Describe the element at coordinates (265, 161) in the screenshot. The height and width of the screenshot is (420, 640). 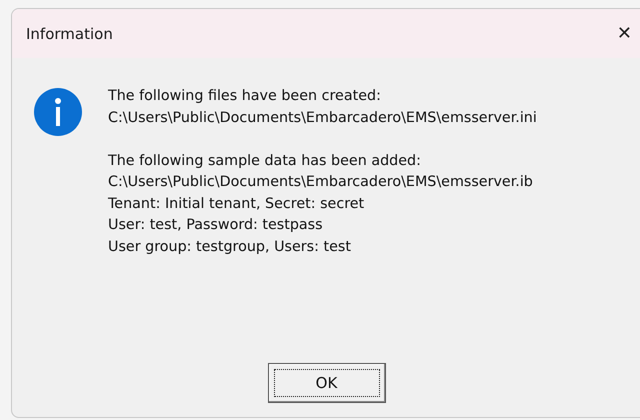
I see `message-line: The following sample data has been added:` at that location.